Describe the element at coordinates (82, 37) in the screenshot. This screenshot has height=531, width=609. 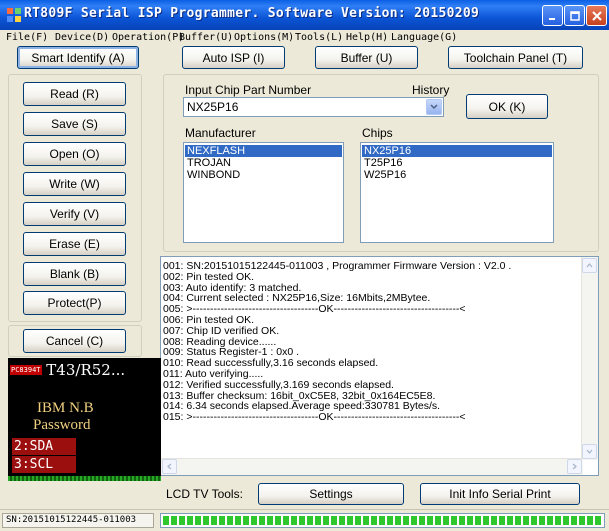
I see `menu-device: Device(D)` at that location.